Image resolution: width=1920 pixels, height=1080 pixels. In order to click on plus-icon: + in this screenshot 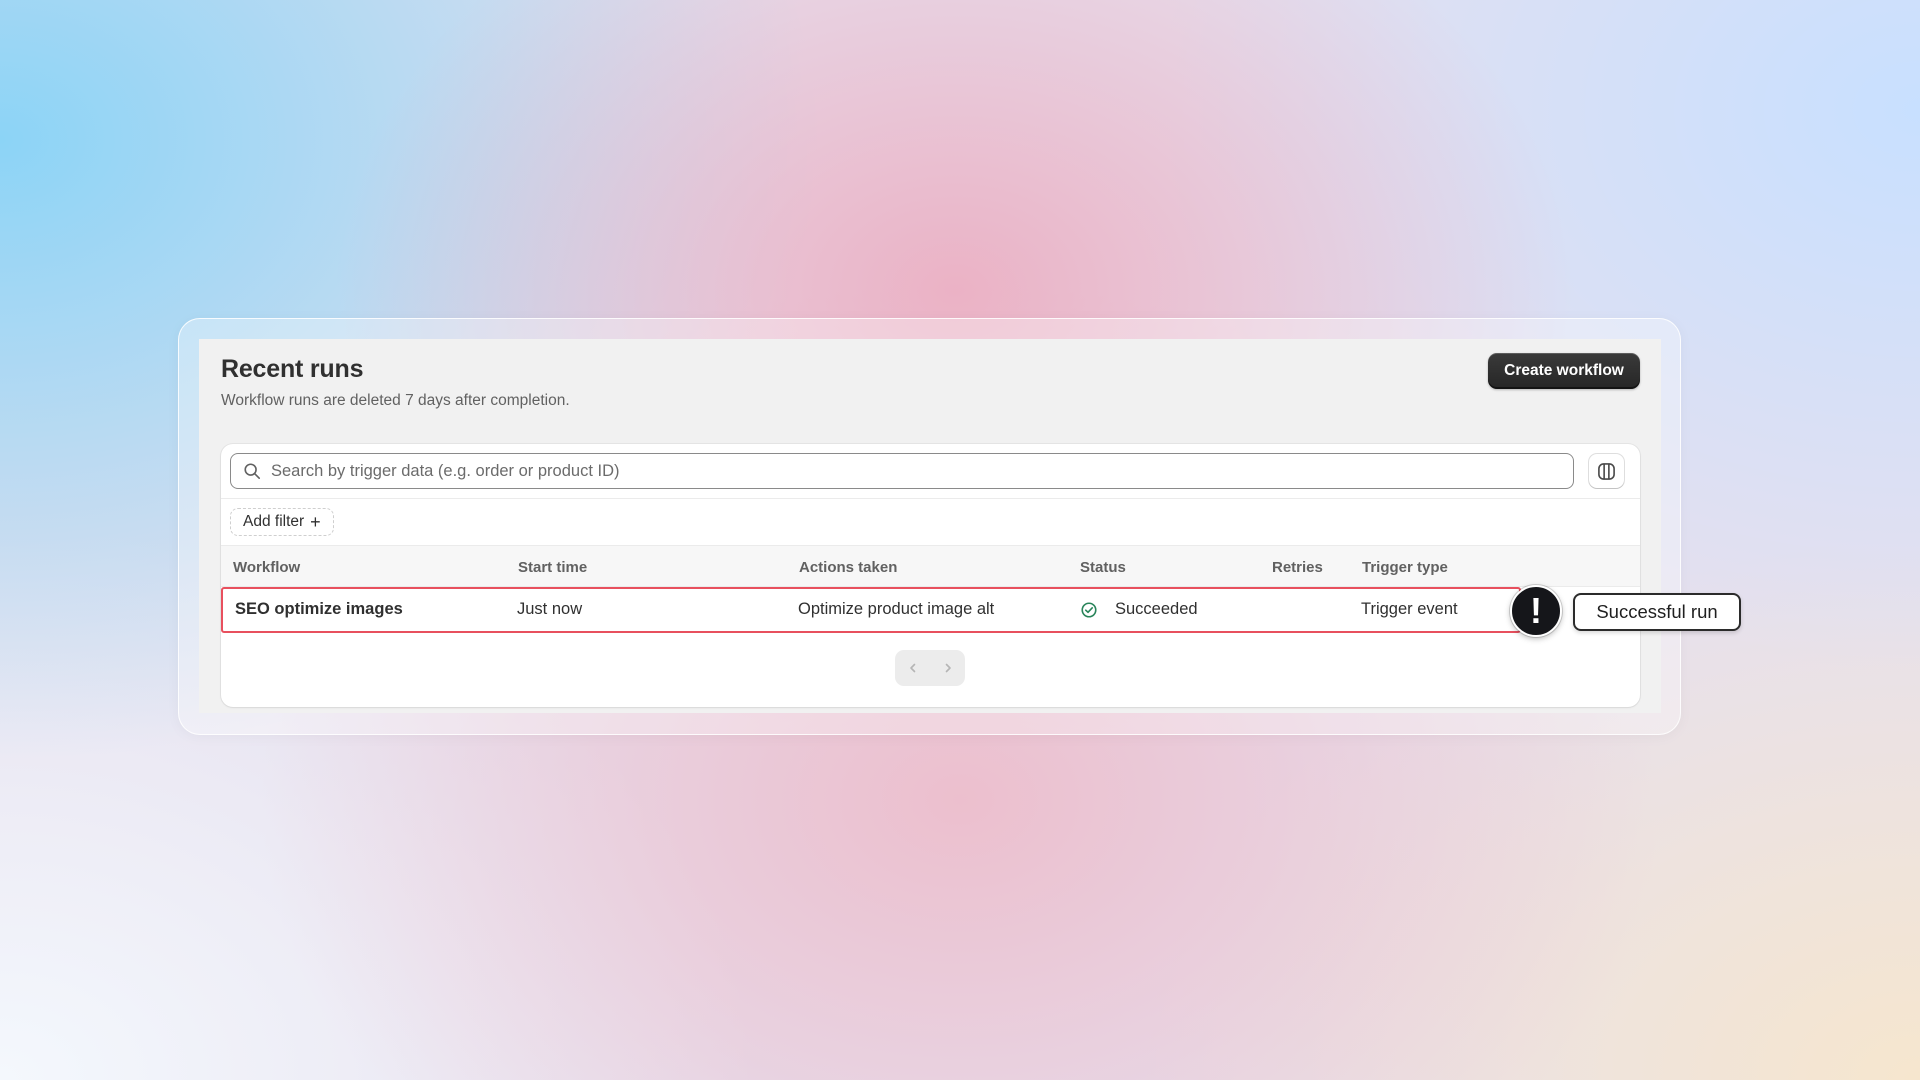, I will do `click(315, 522)`.